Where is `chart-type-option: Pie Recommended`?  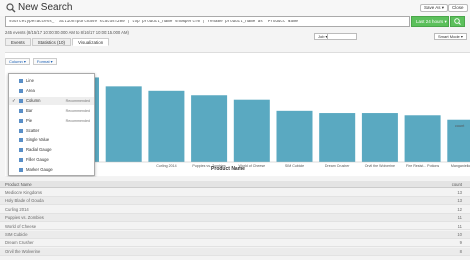 chart-type-option: Pie Recommended is located at coordinates (51, 121).